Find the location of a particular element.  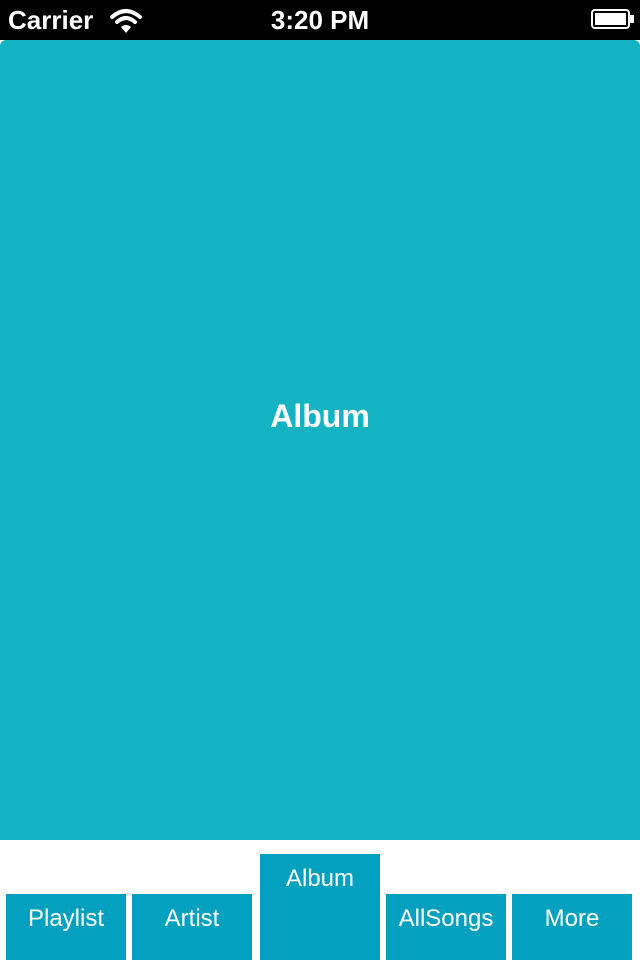

clock: 3:20 PM is located at coordinates (320, 20).